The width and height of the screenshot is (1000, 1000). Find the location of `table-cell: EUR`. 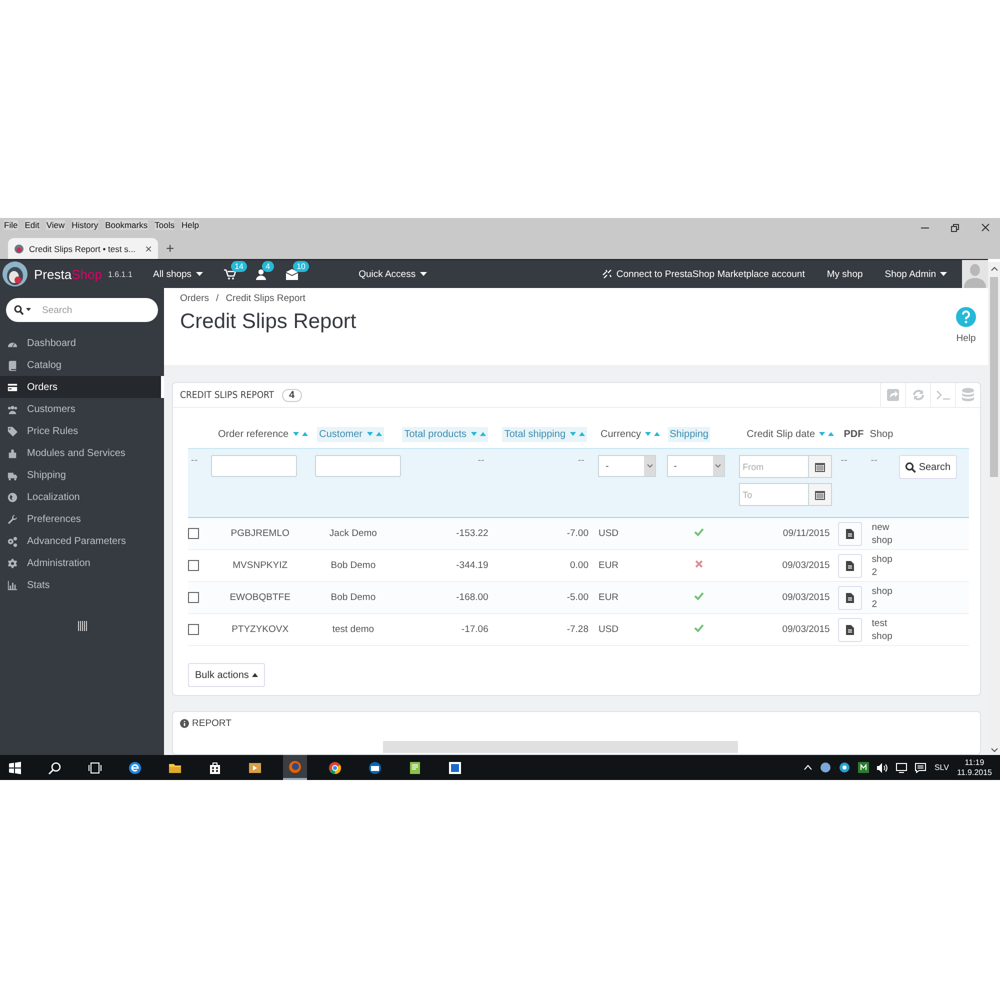

table-cell: EUR is located at coordinates (608, 597).